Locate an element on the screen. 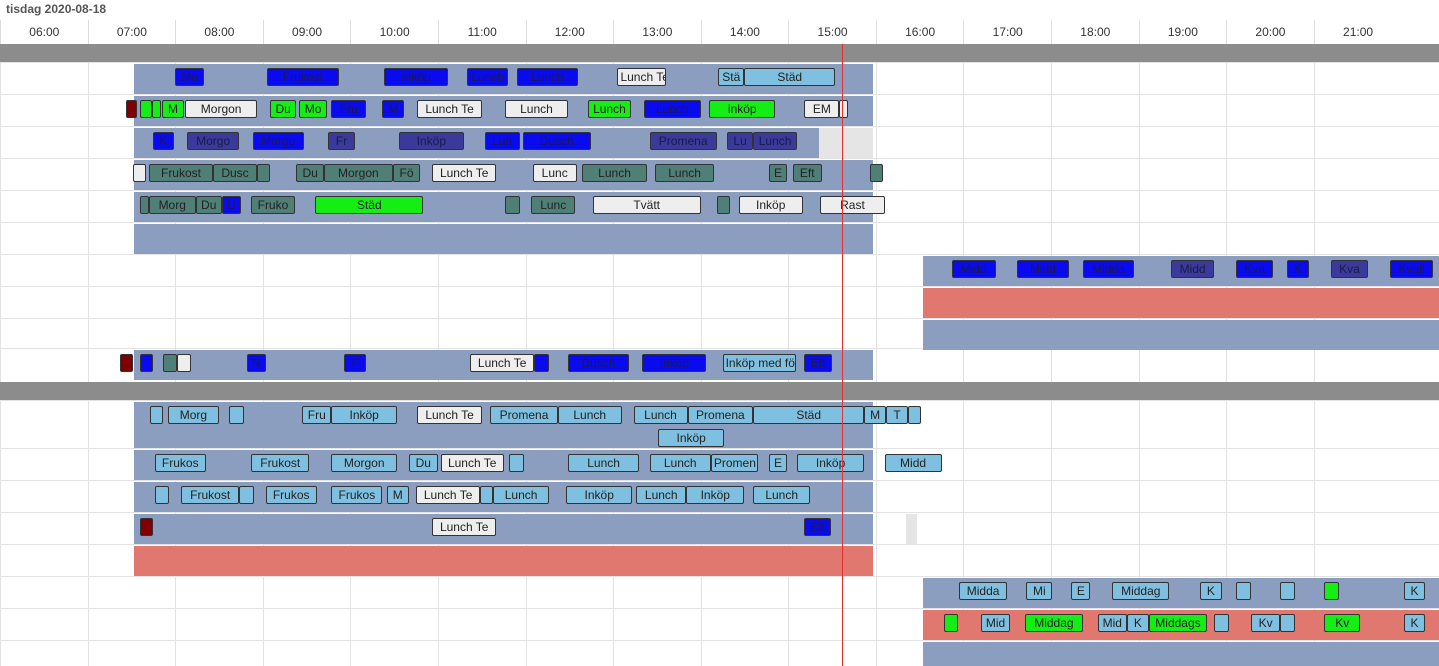 The image size is (1439, 666). schedule-event: Mo is located at coordinates (313, 109).